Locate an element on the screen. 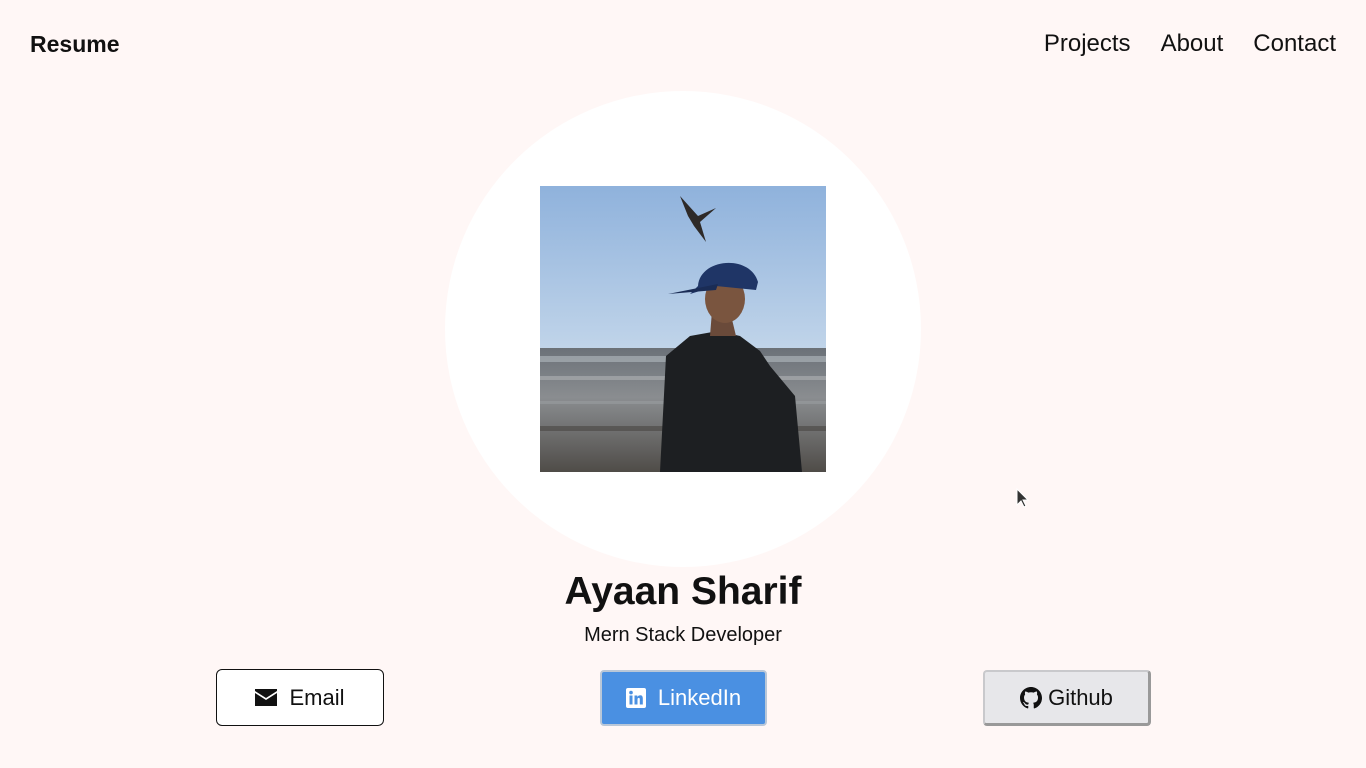  github-button: Github is located at coordinates (1067, 698).